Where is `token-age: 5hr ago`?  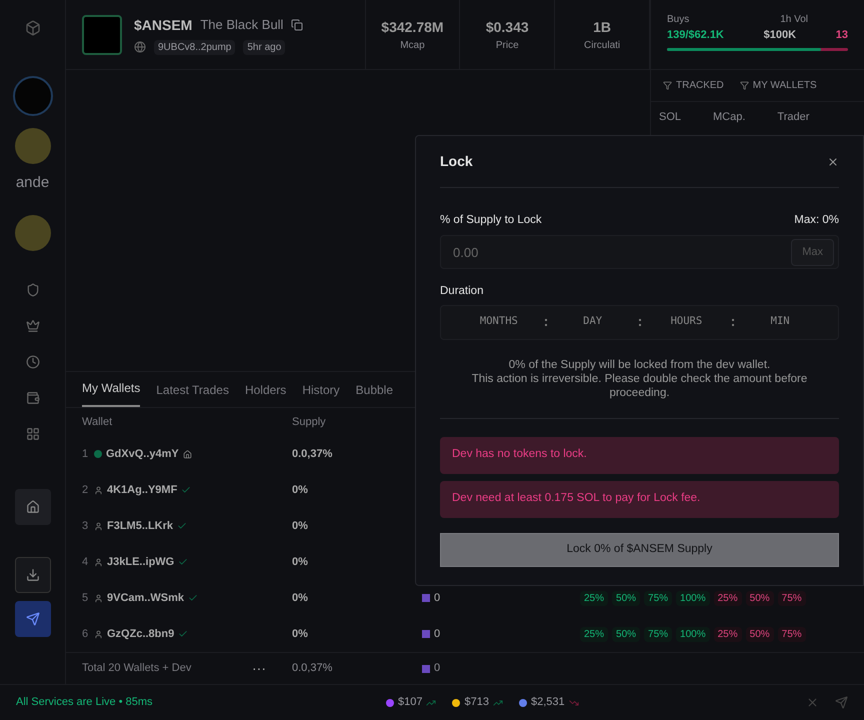 token-age: 5hr ago is located at coordinates (264, 47).